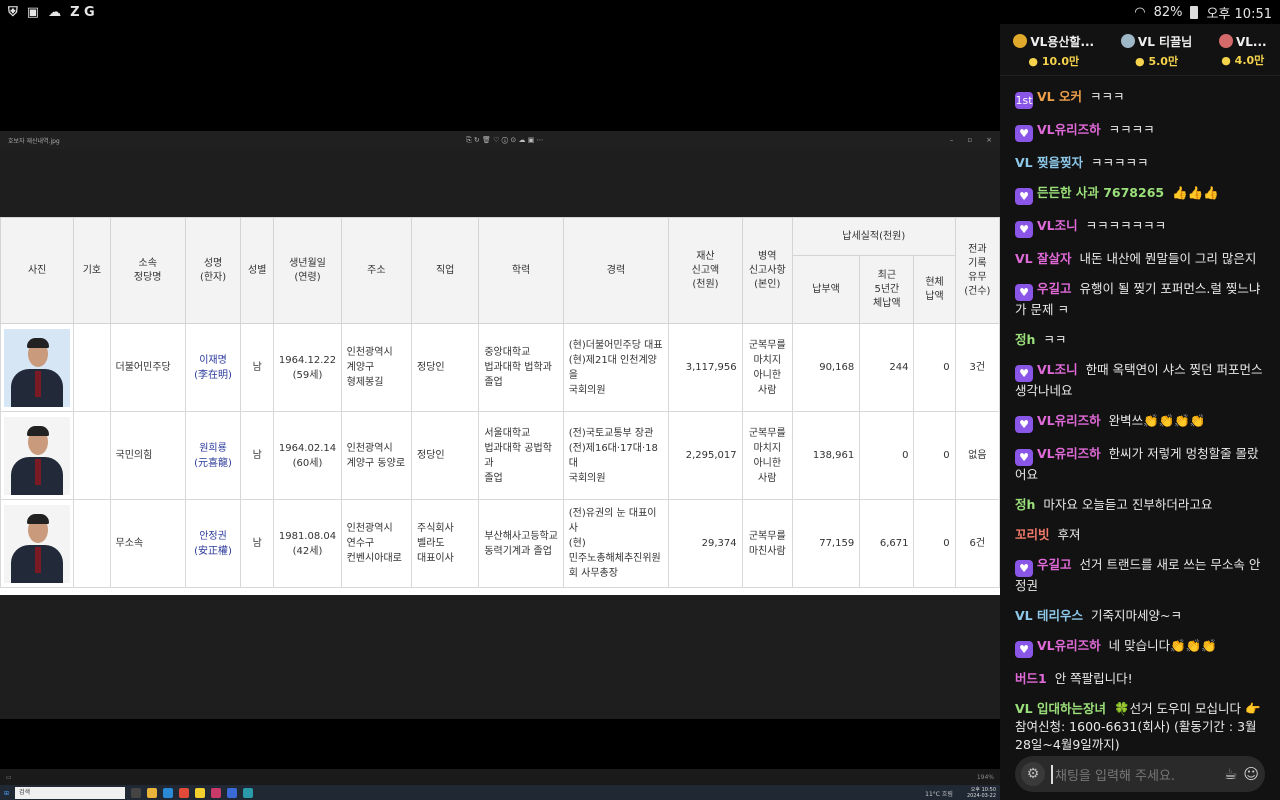  What do you see at coordinates (1140, 380) in the screenshot?
I see `chat-message: ♥ VL조니 한때 옥택연이 샤스 찢던 퍼포먼스 생각나네요` at bounding box center [1140, 380].